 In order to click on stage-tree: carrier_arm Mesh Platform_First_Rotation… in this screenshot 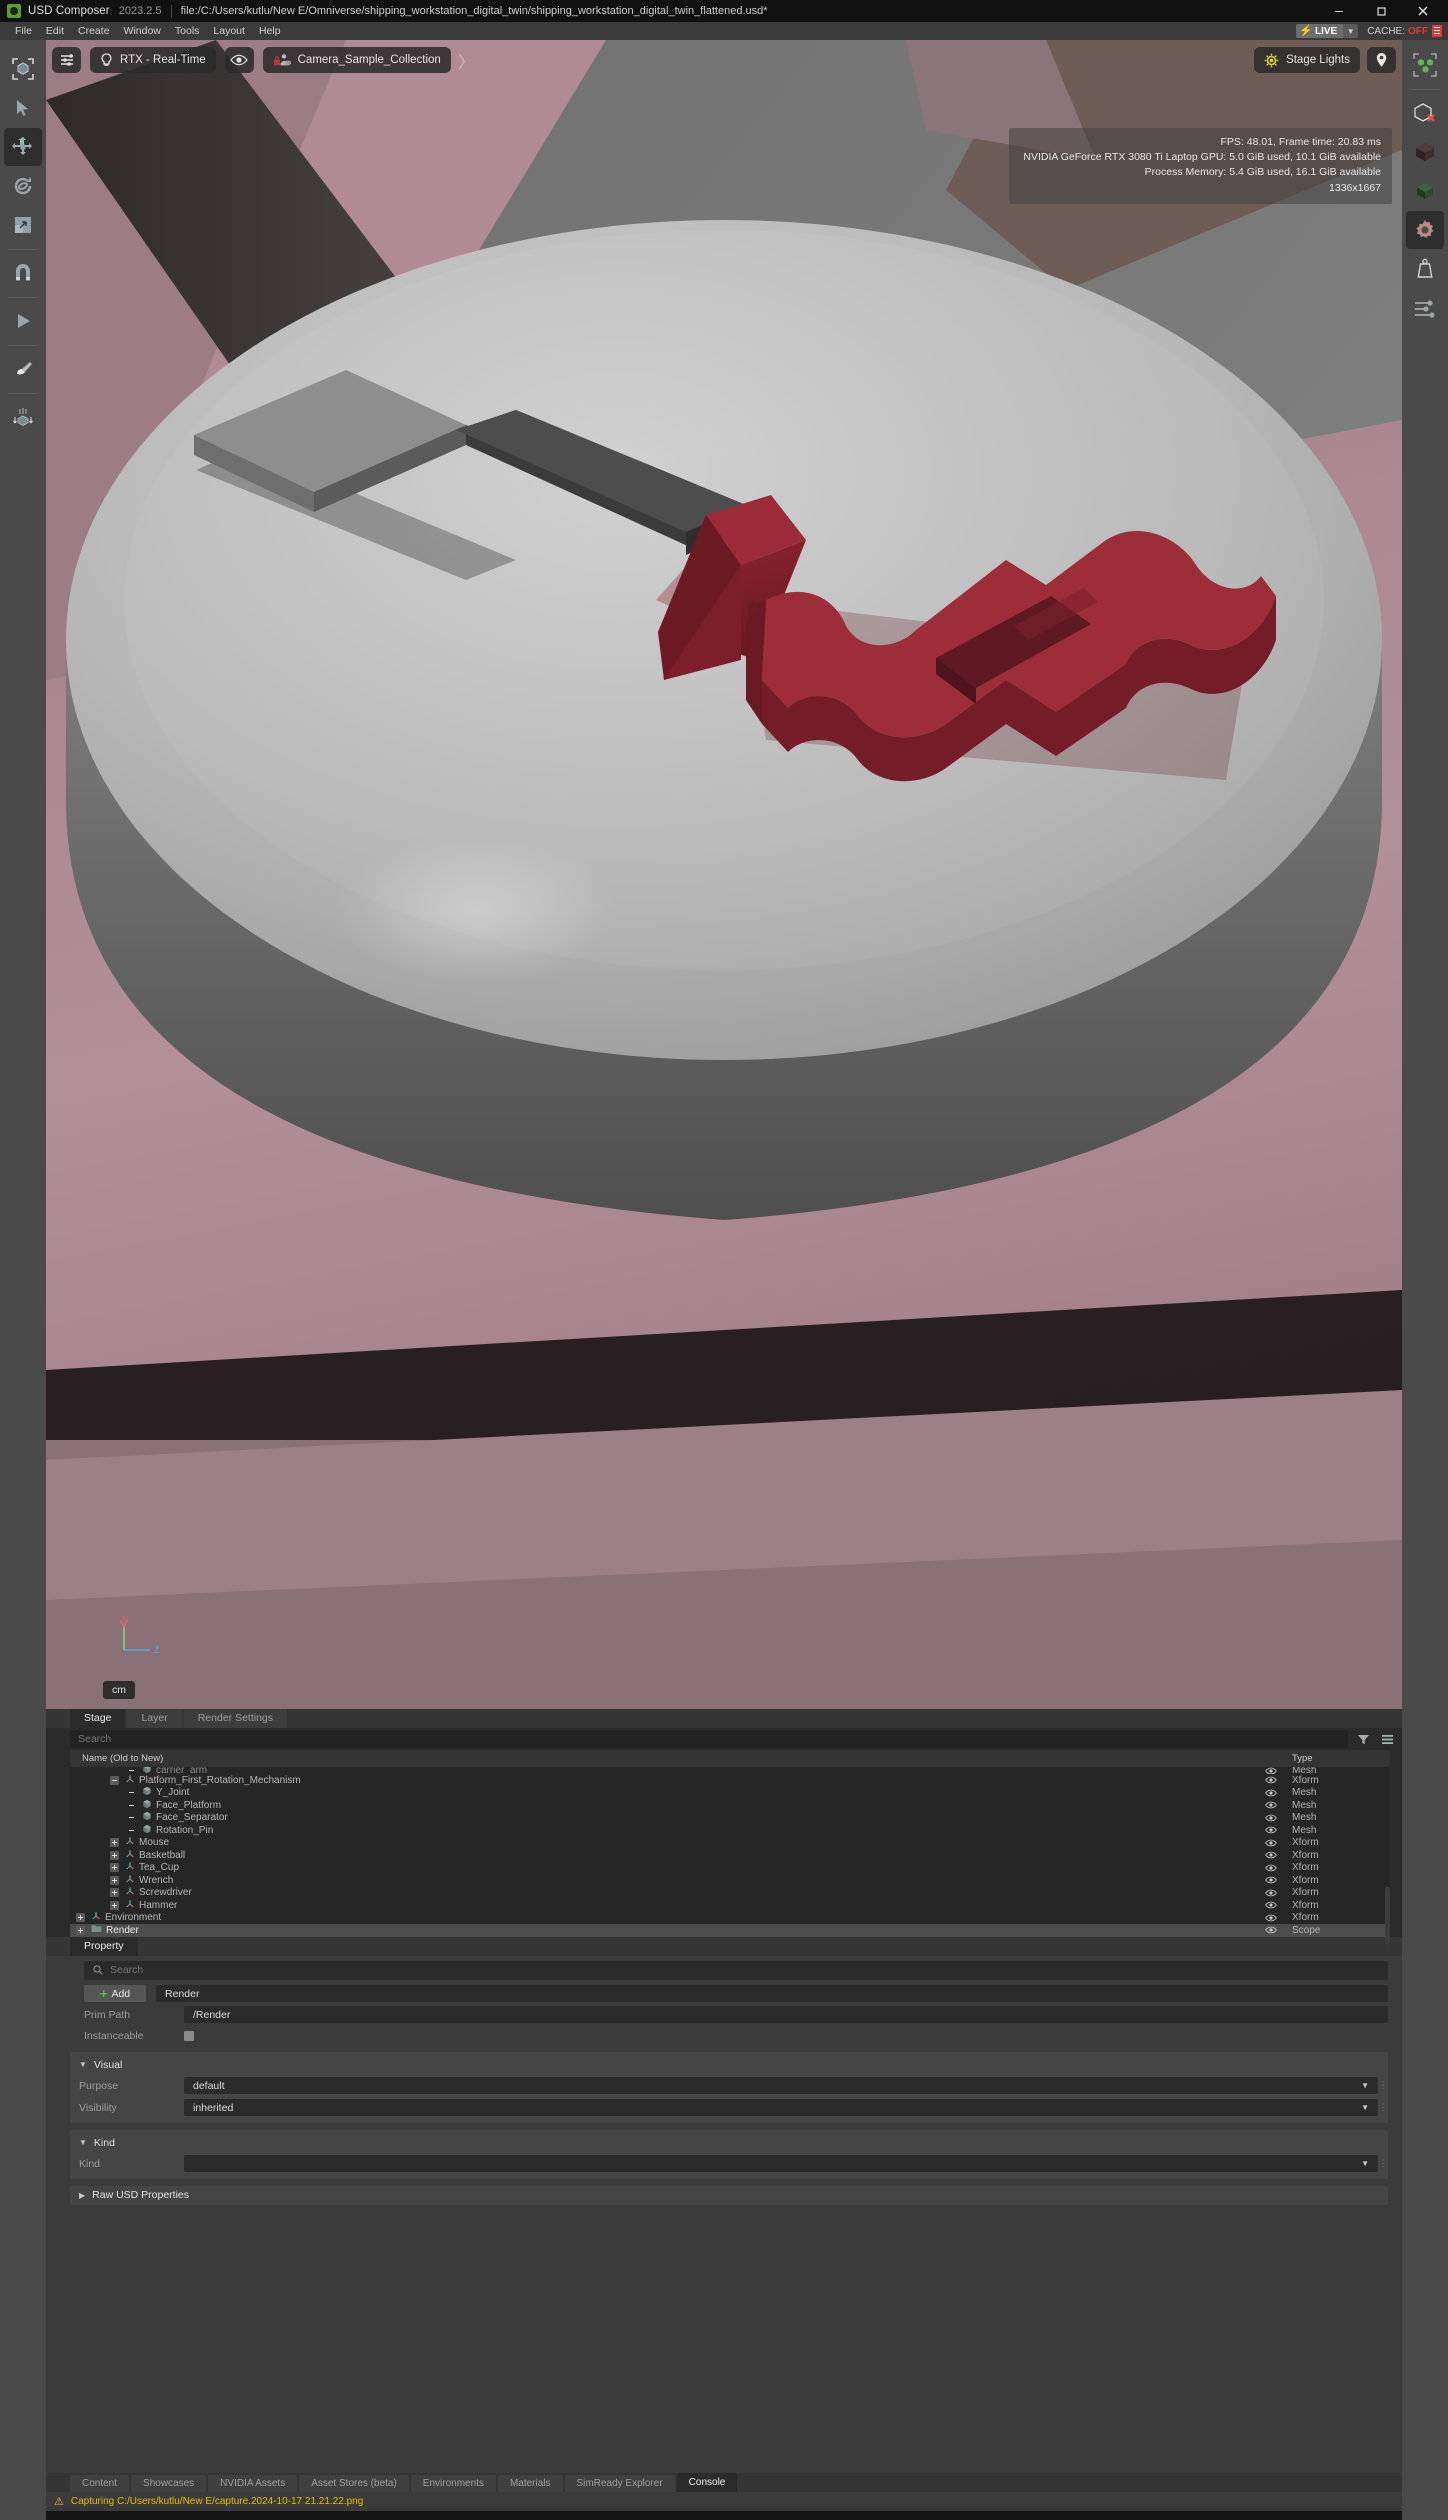, I will do `click(730, 1856)`.